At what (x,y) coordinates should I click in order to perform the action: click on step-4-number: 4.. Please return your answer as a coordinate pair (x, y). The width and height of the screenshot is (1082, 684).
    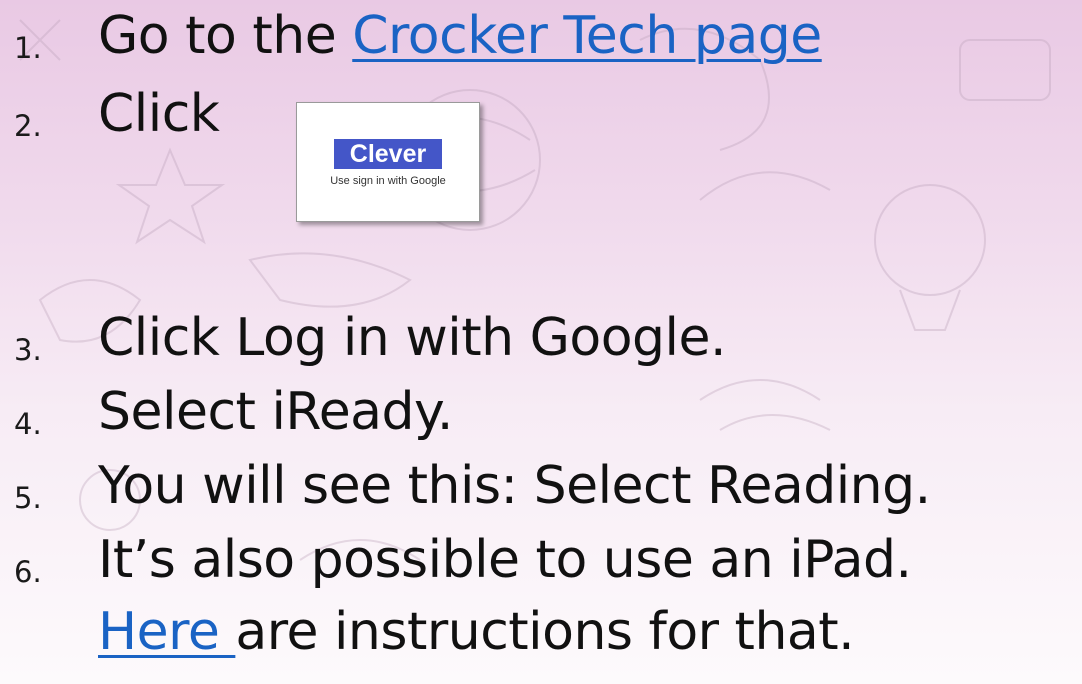
    Looking at the image, I should click on (28, 424).